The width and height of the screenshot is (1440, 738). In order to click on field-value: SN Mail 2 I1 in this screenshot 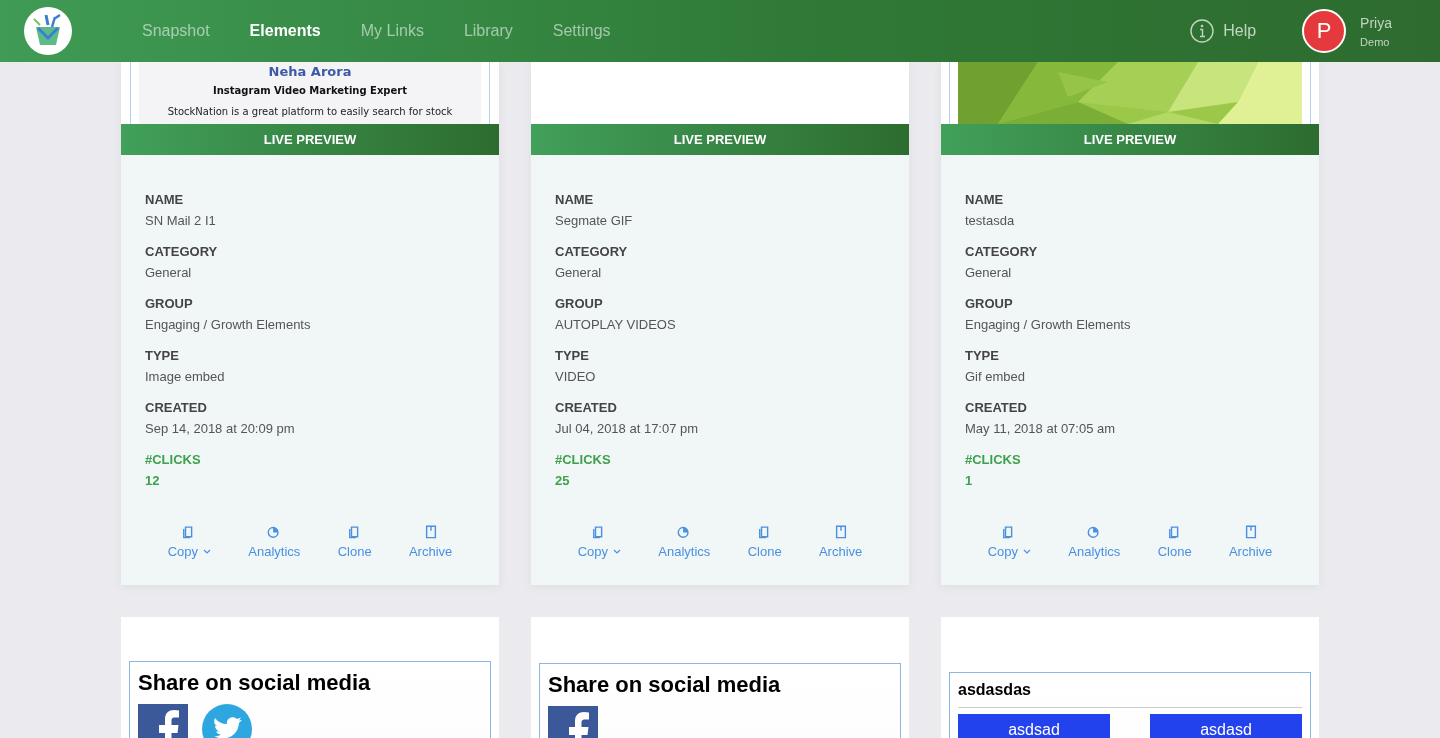, I will do `click(181, 220)`.